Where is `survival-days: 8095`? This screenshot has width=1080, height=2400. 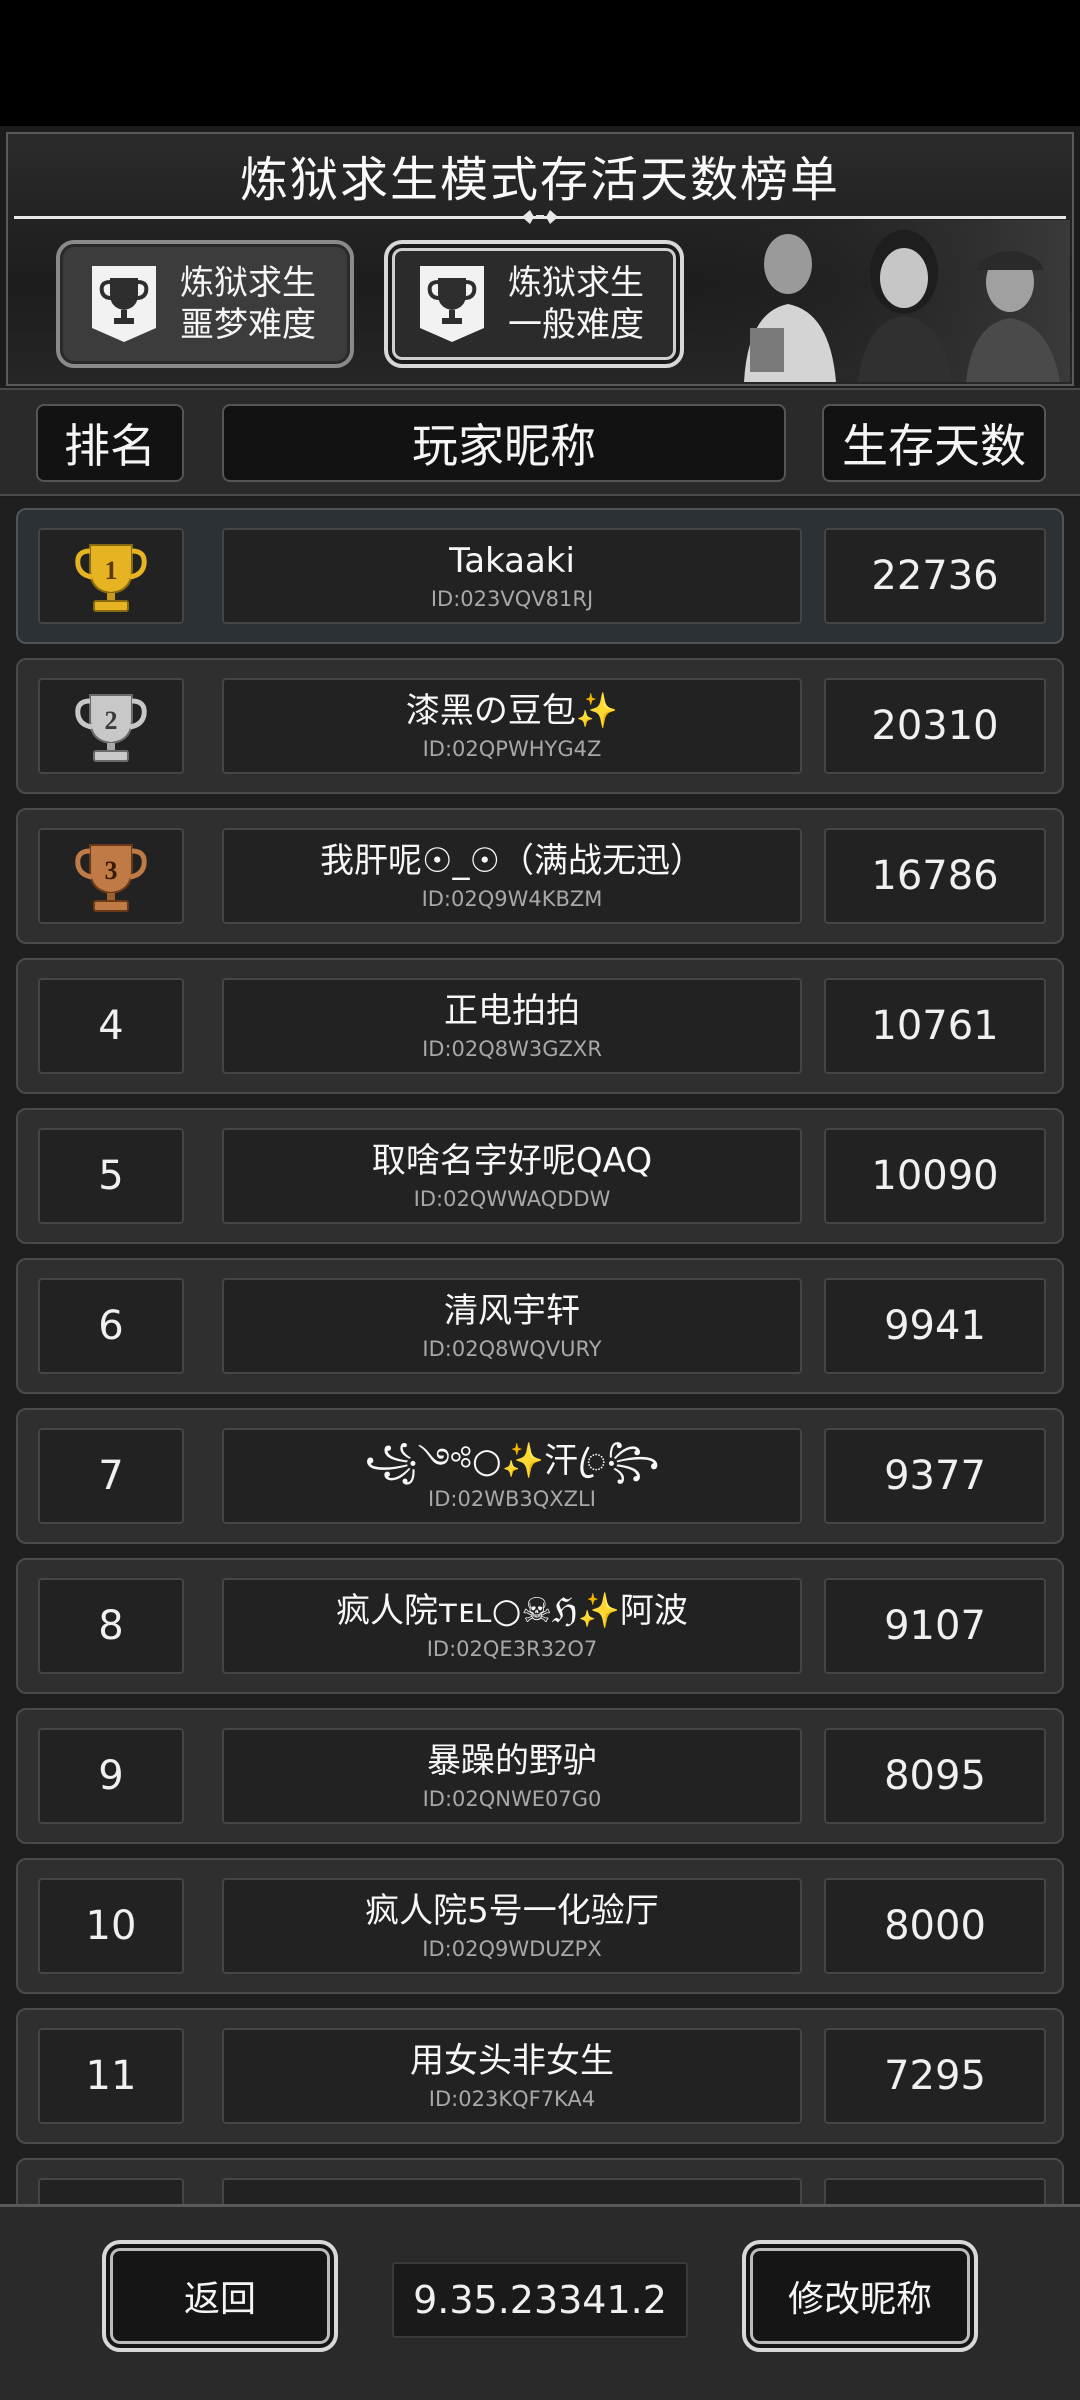 survival-days: 8095 is located at coordinates (935, 1776).